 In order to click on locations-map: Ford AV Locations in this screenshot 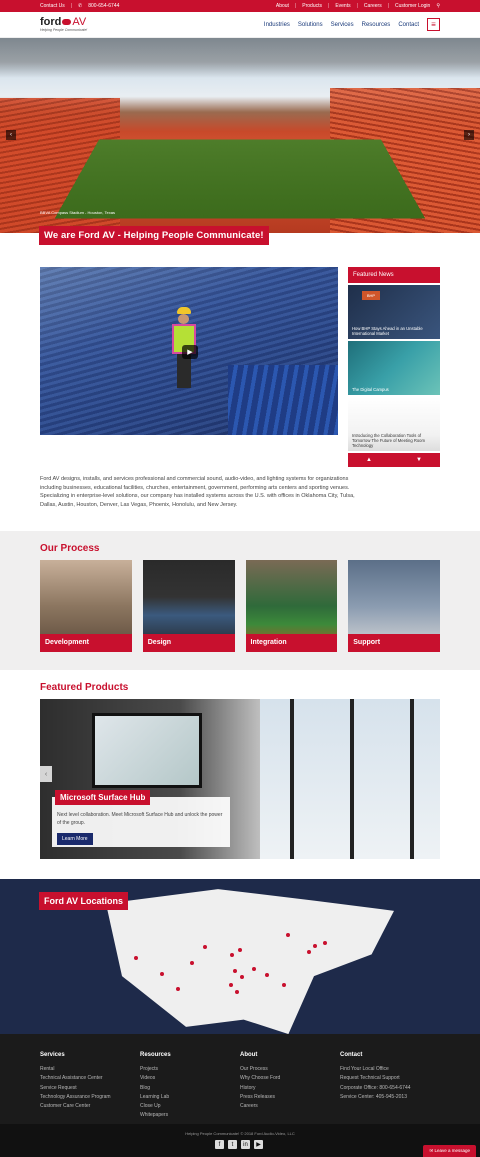, I will do `click(240, 957)`.